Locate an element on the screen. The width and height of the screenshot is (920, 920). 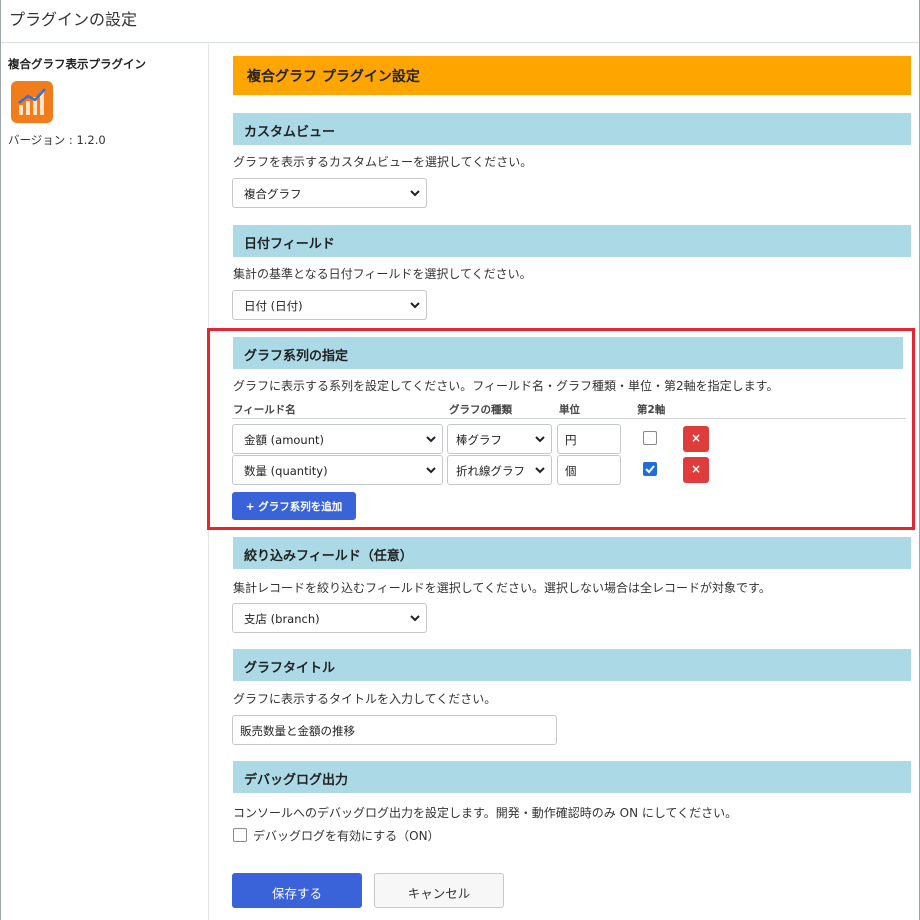
graph-title-input: 販売数量と金額の推移 is located at coordinates (394, 730).